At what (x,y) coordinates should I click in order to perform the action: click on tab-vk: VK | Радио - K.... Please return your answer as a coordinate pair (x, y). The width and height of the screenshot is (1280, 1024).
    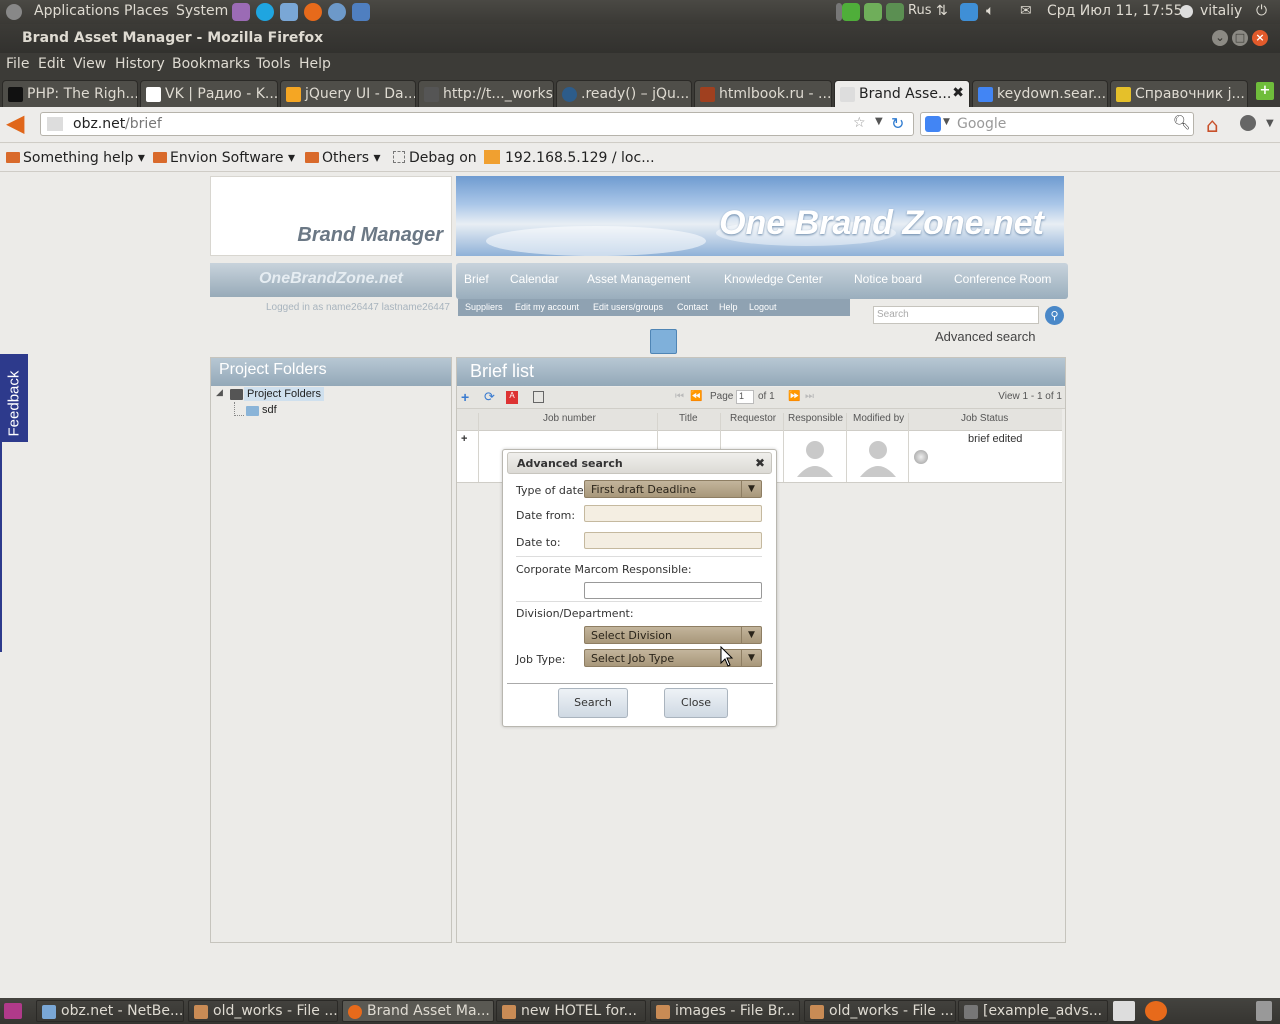
    Looking at the image, I should click on (209, 93).